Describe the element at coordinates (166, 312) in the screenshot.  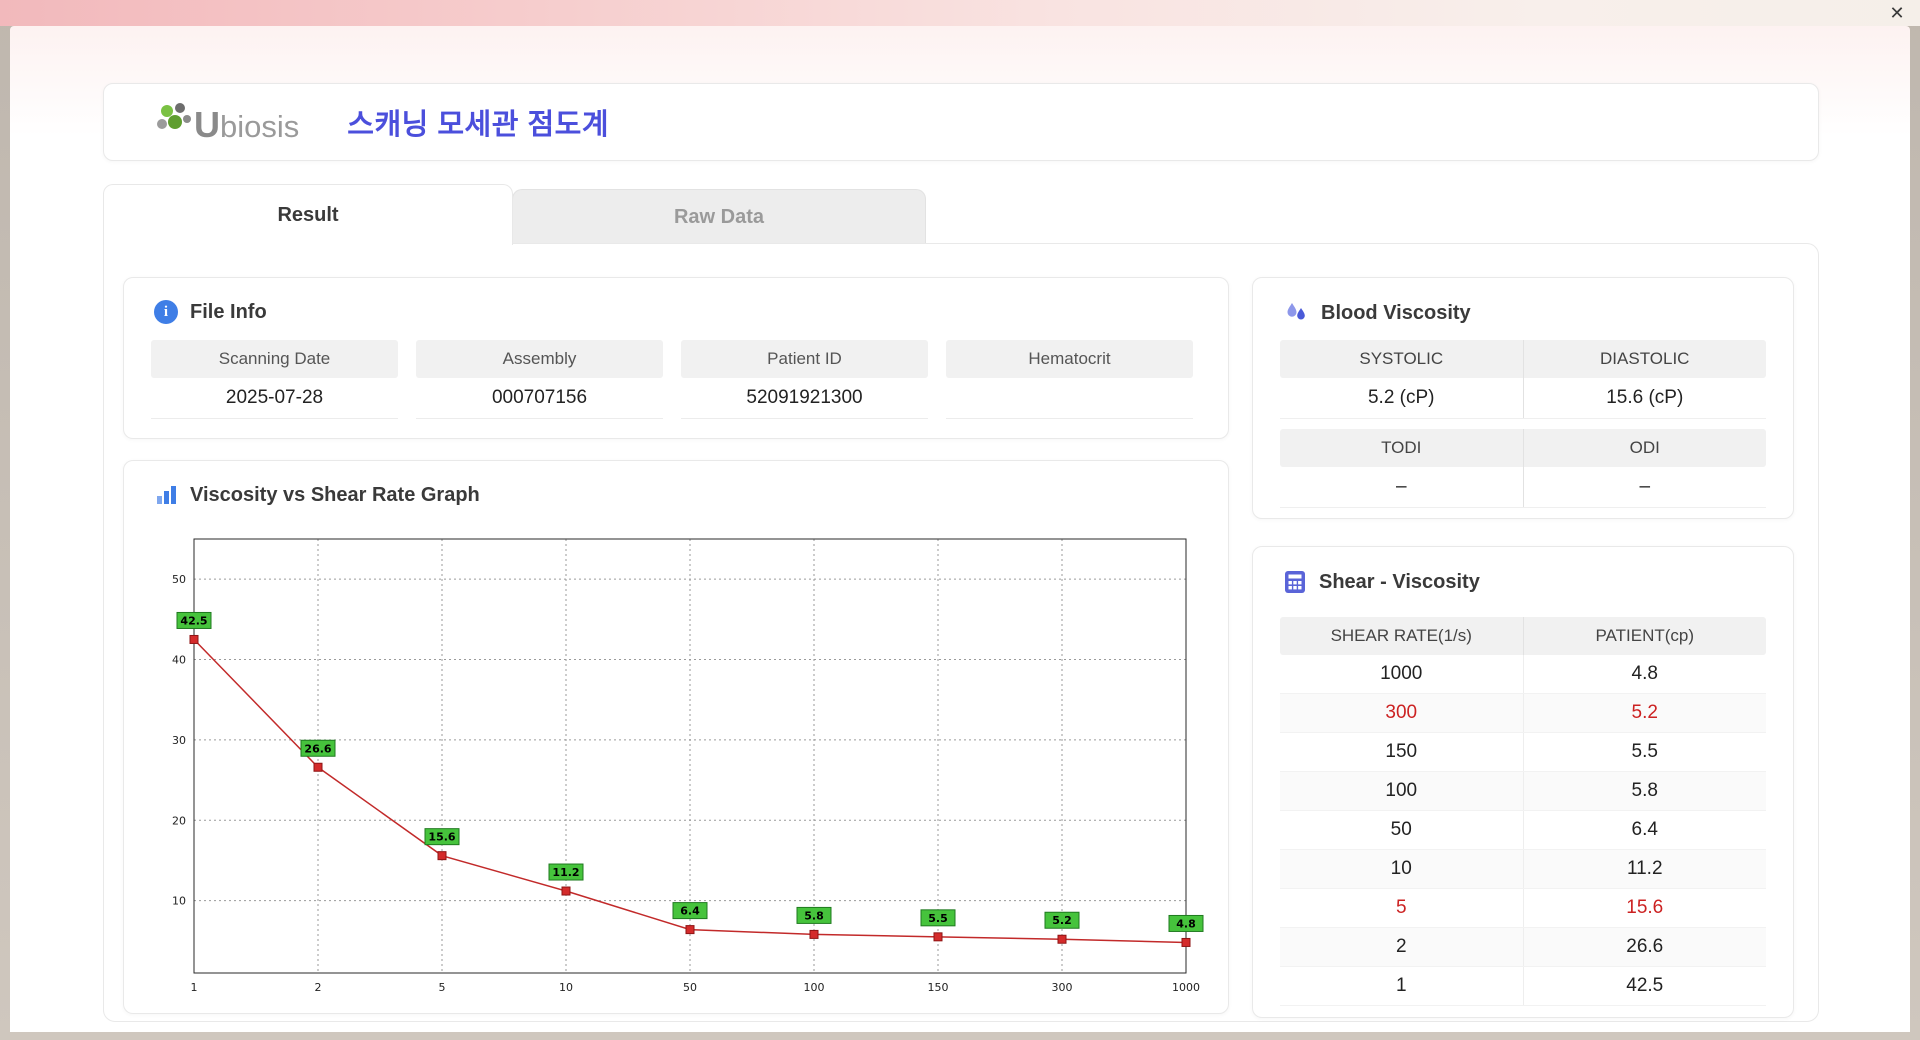
I see `info-icon: i` at that location.